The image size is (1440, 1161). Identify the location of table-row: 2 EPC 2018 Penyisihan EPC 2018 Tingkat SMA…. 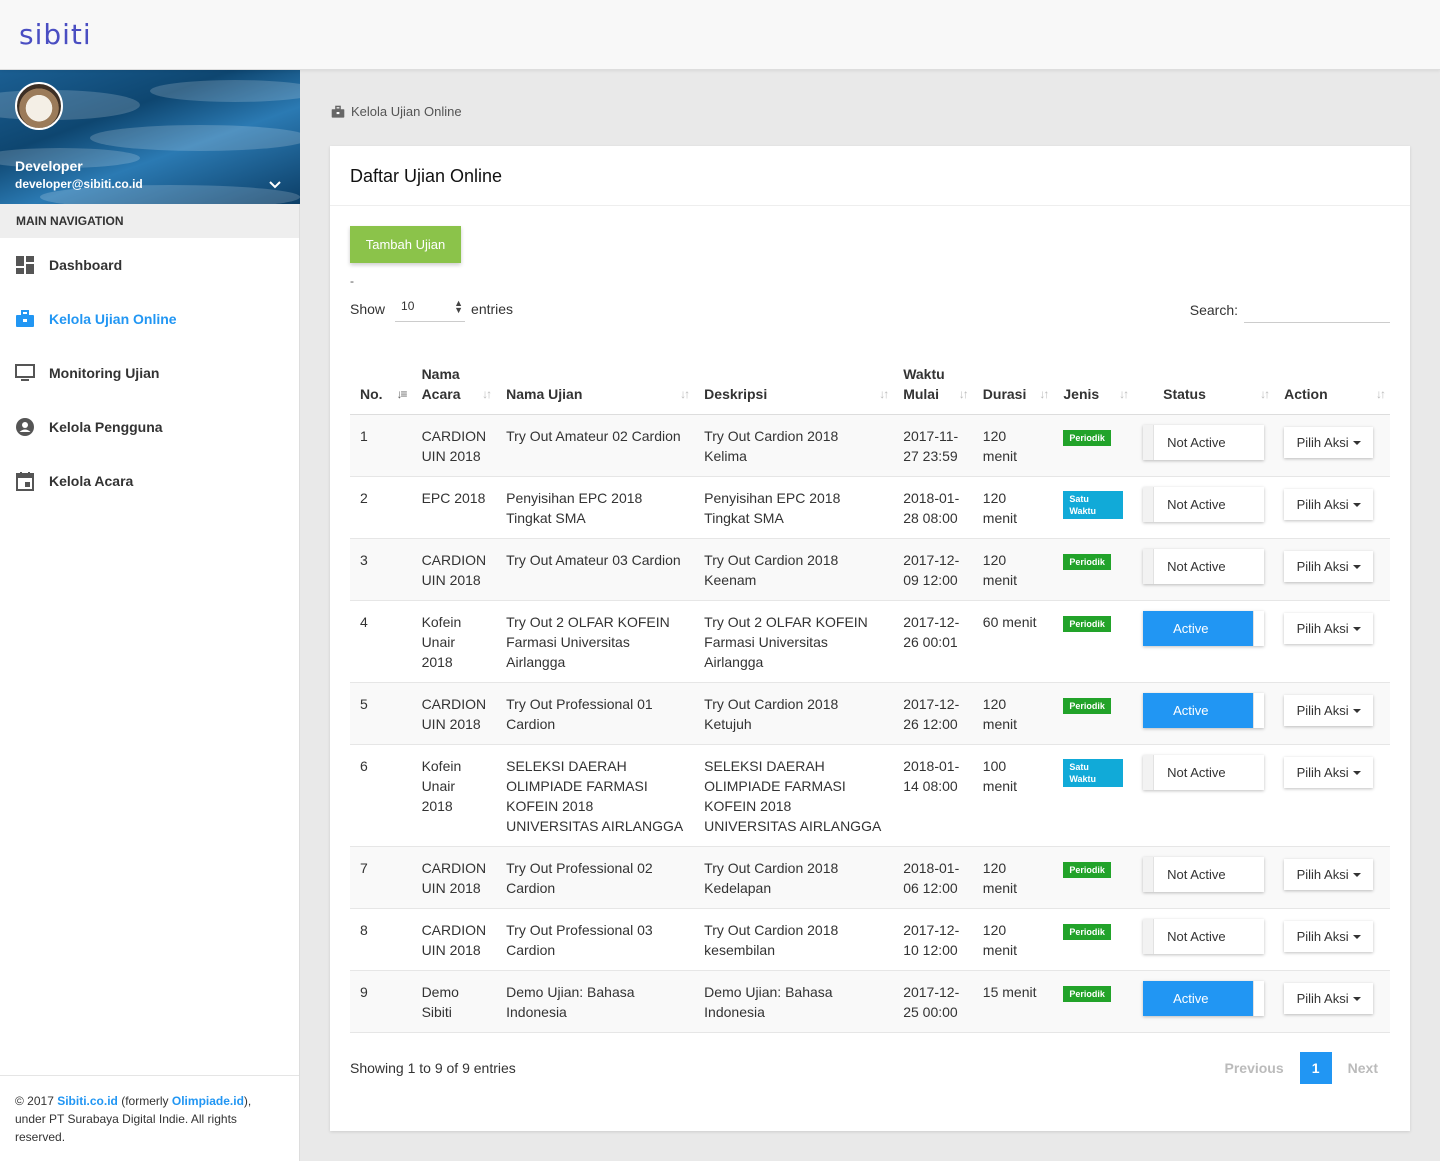
(870, 507).